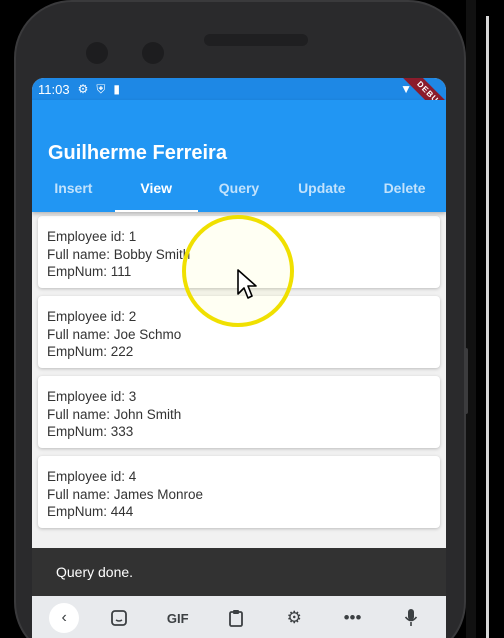 This screenshot has height=638, width=504. I want to click on power-button, so click(466, 381).